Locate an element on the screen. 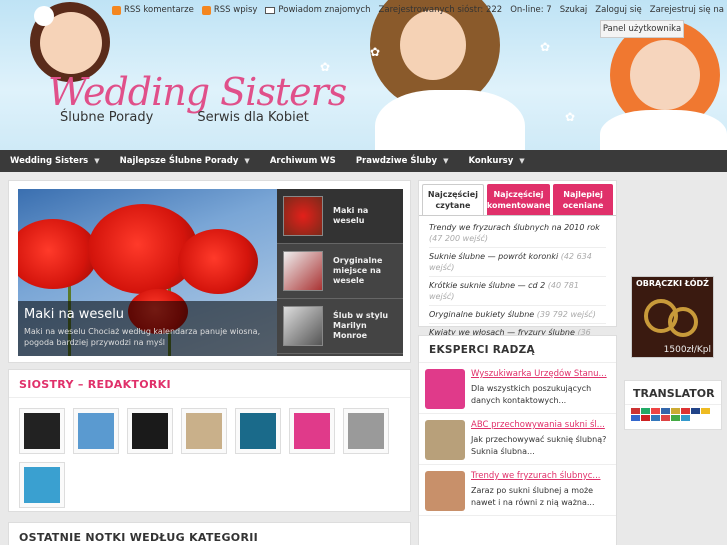 Image resolution: width=727 pixels, height=545 pixels. nav-item-best-advice: Najlepsze Ślubne Porady ▼ is located at coordinates (185, 161).